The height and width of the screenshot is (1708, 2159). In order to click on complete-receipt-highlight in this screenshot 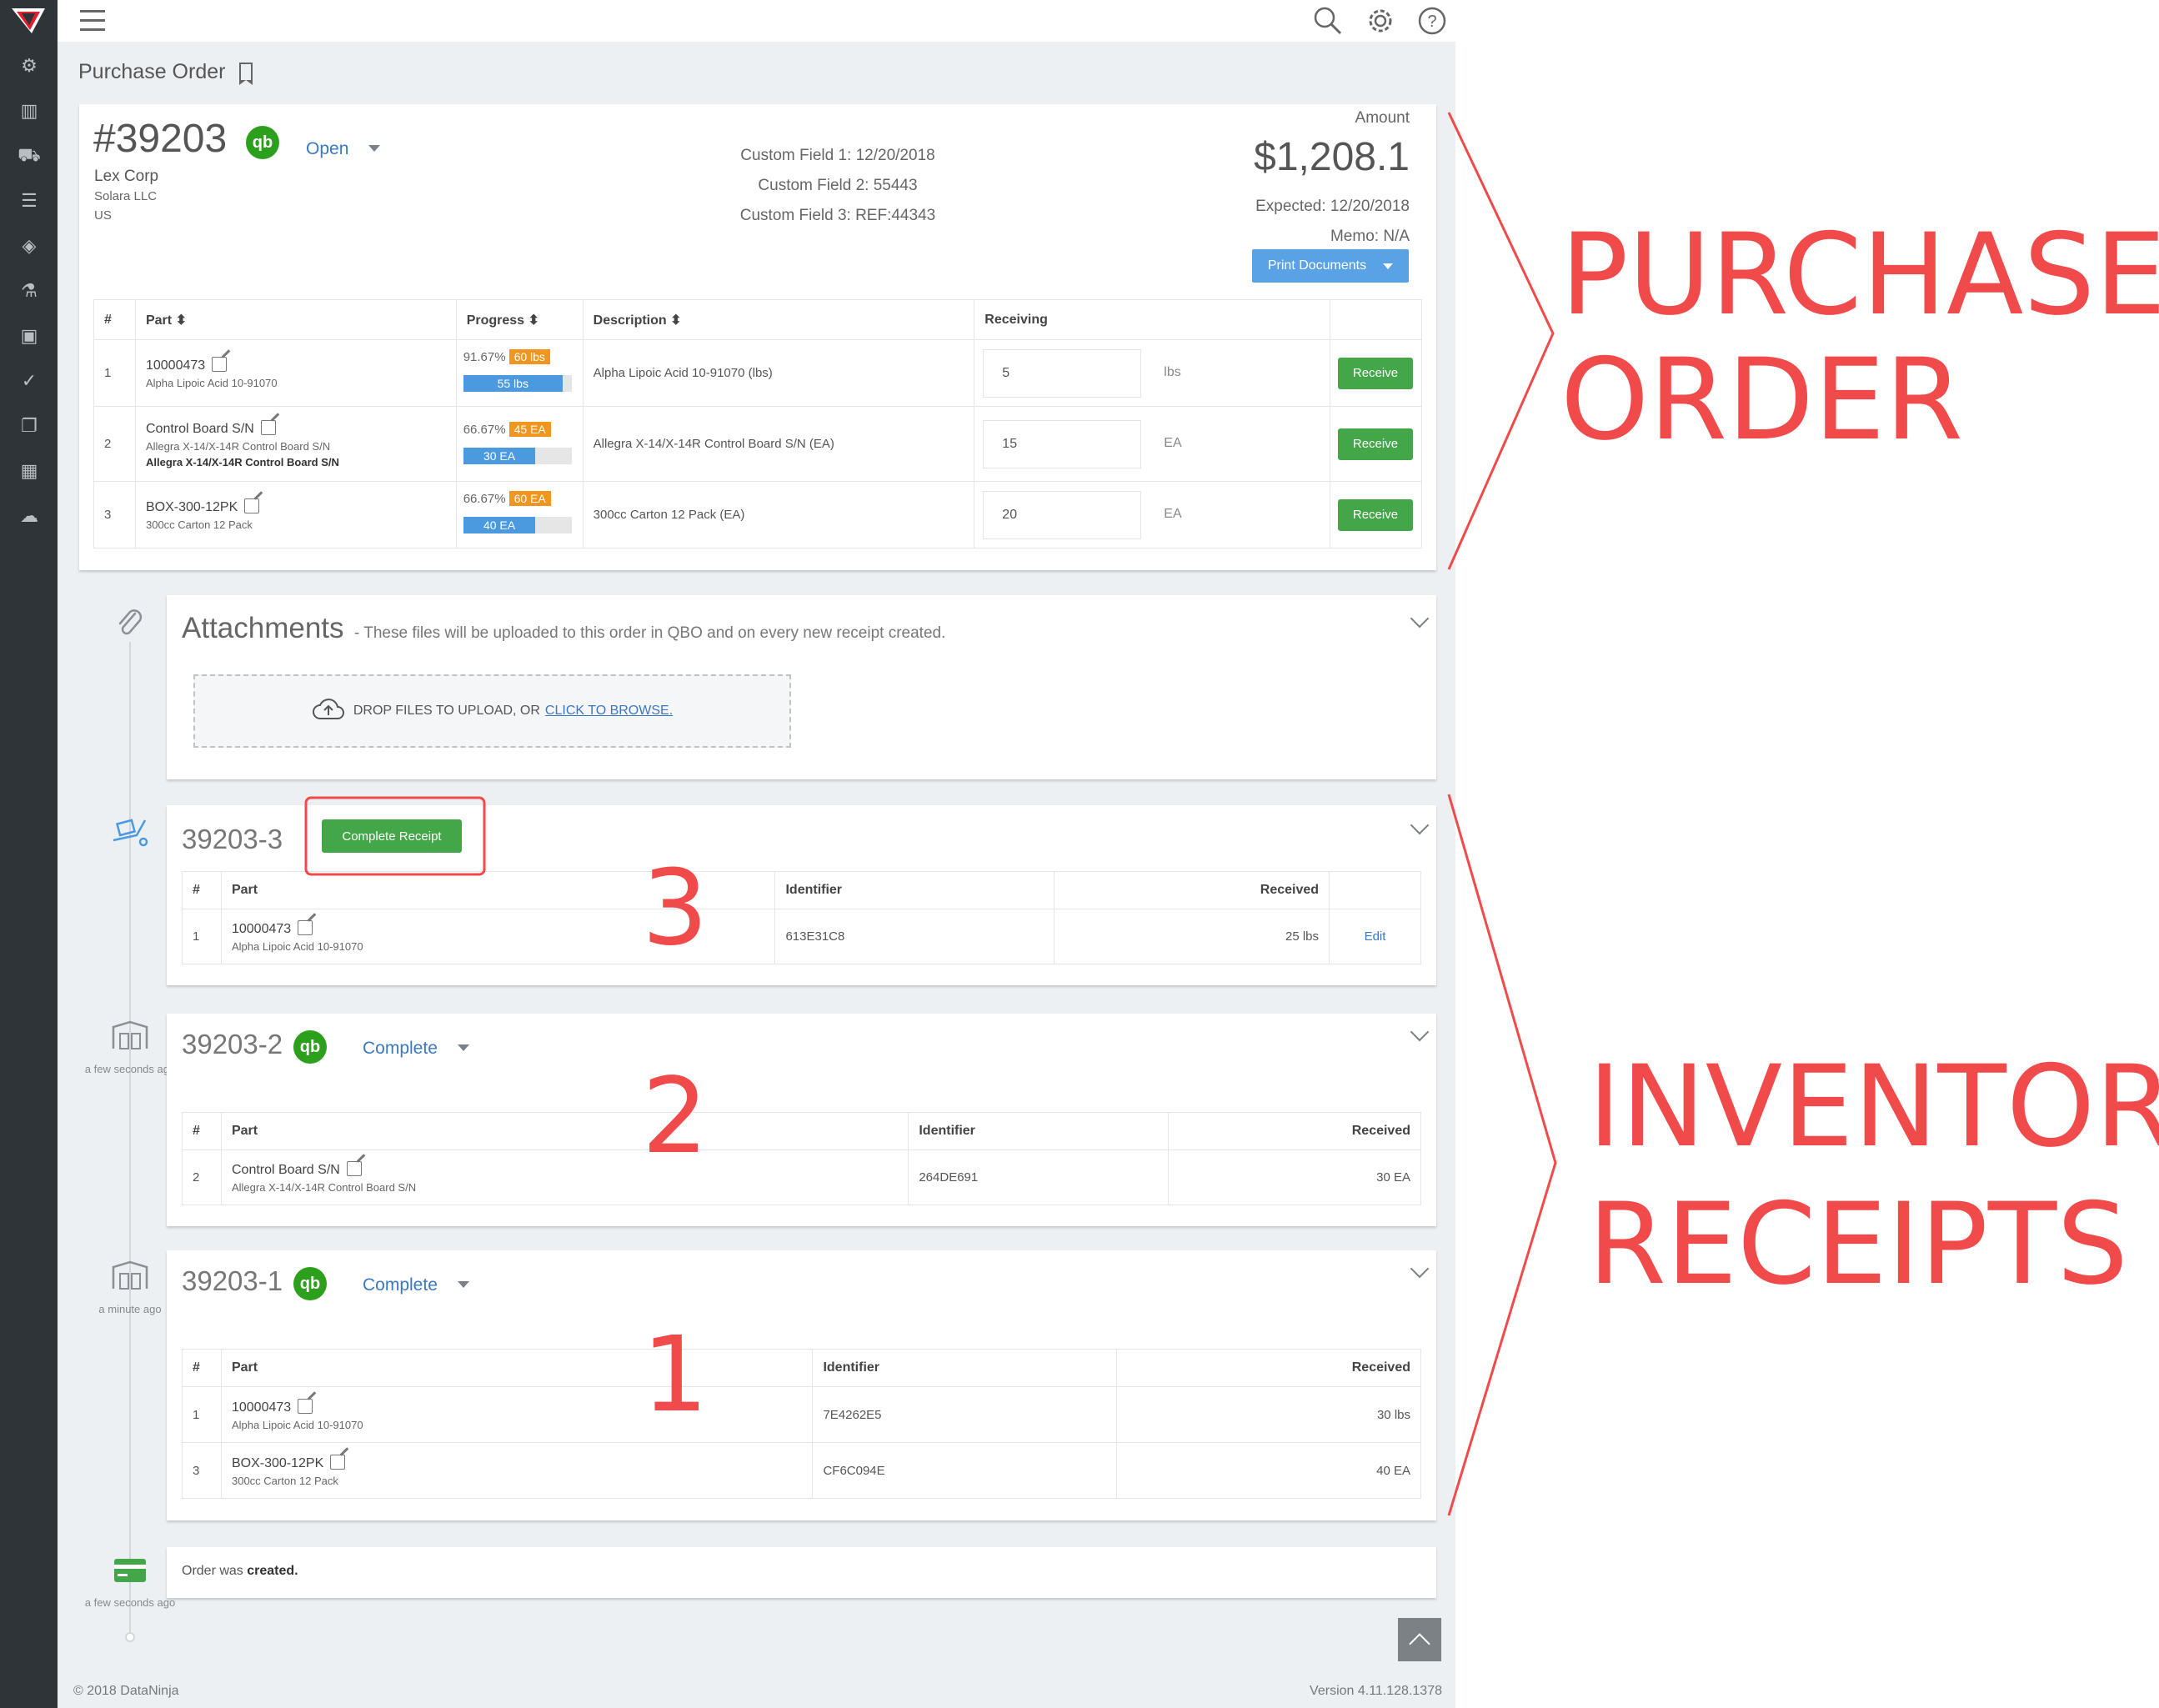, I will do `click(395, 836)`.